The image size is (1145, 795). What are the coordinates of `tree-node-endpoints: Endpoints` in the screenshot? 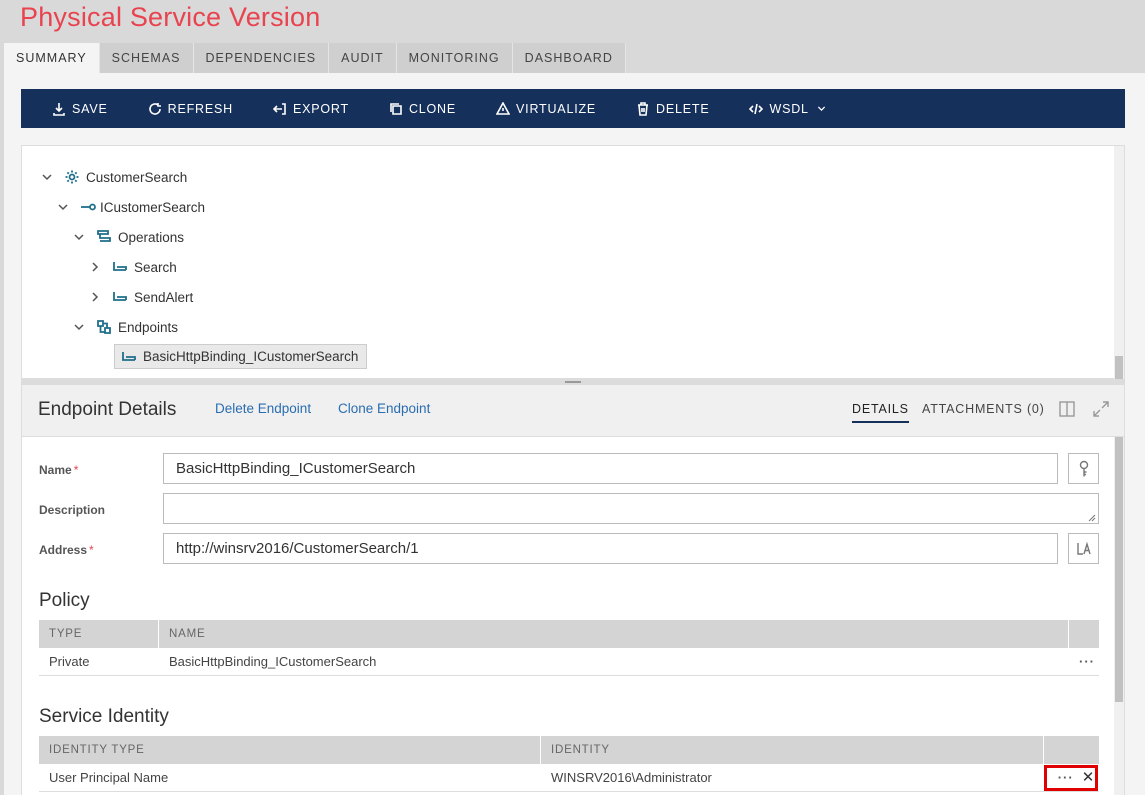 It's located at (125, 327).